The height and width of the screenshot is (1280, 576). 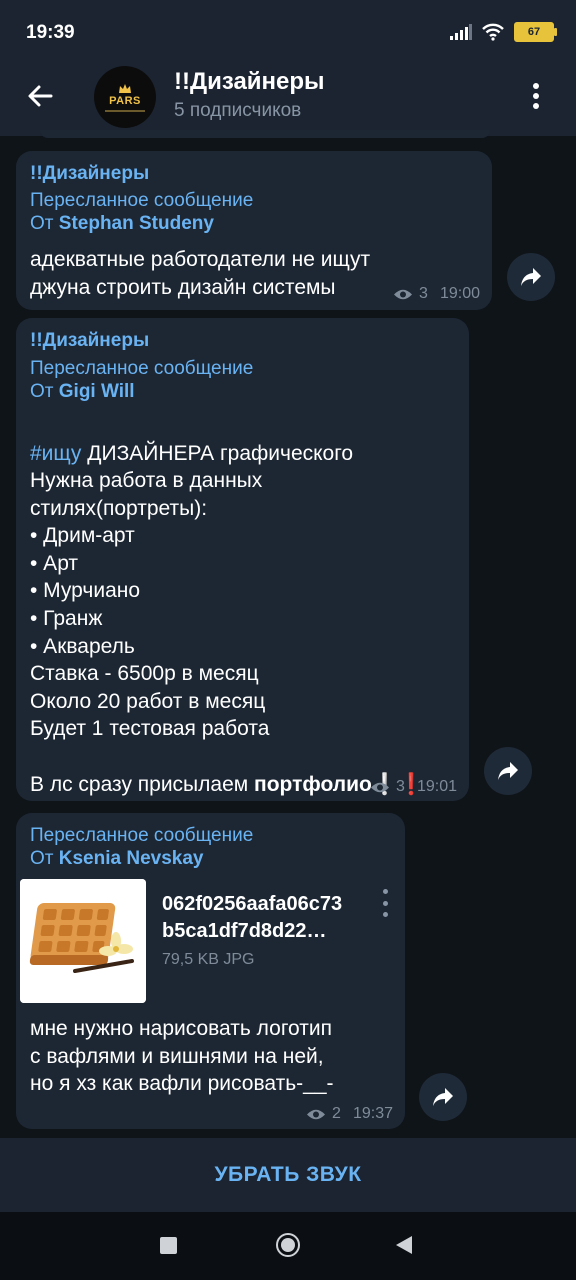 I want to click on wifi-icon, so click(x=493, y=32).